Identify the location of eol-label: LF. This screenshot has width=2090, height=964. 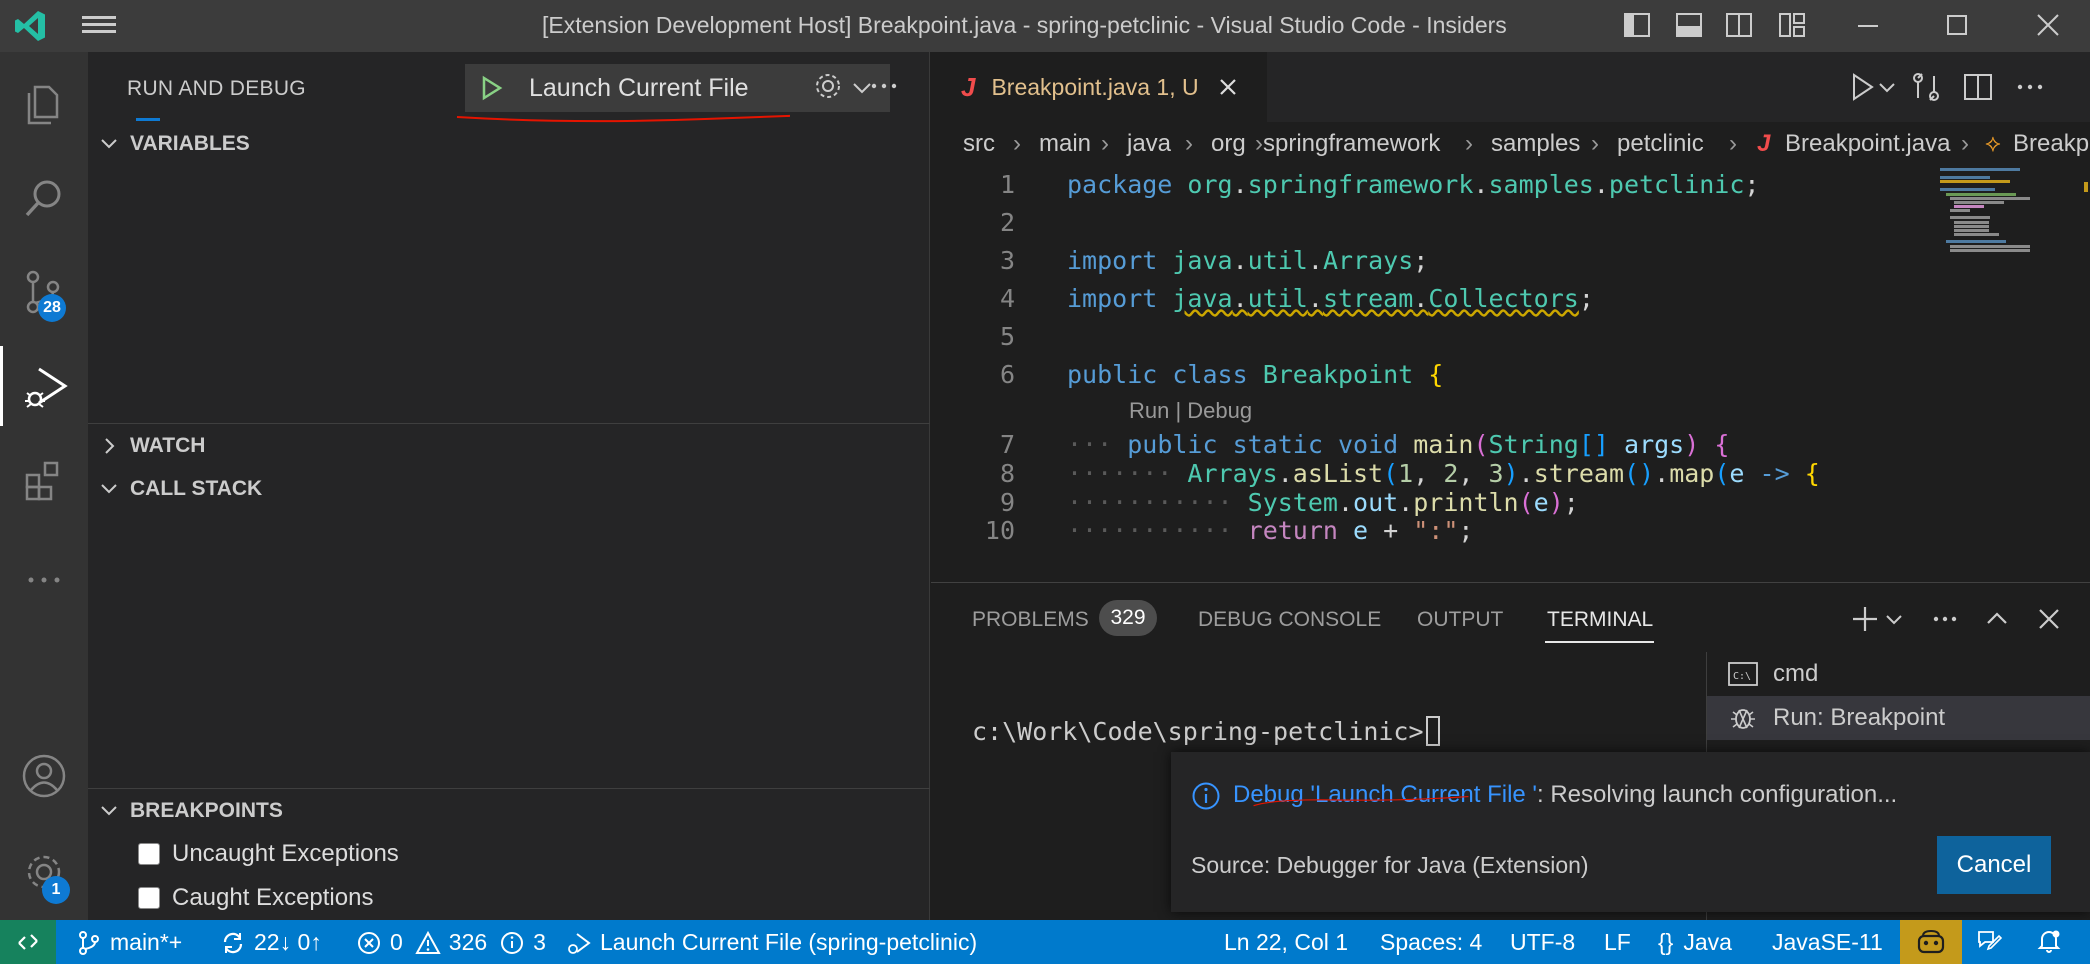
(1617, 942).